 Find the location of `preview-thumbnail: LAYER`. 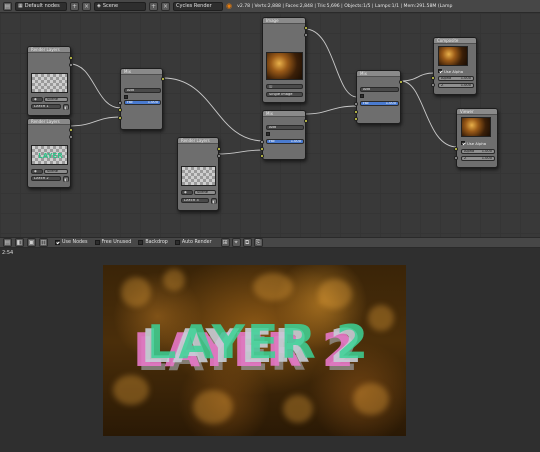

preview-thumbnail: LAYER is located at coordinates (49, 155).